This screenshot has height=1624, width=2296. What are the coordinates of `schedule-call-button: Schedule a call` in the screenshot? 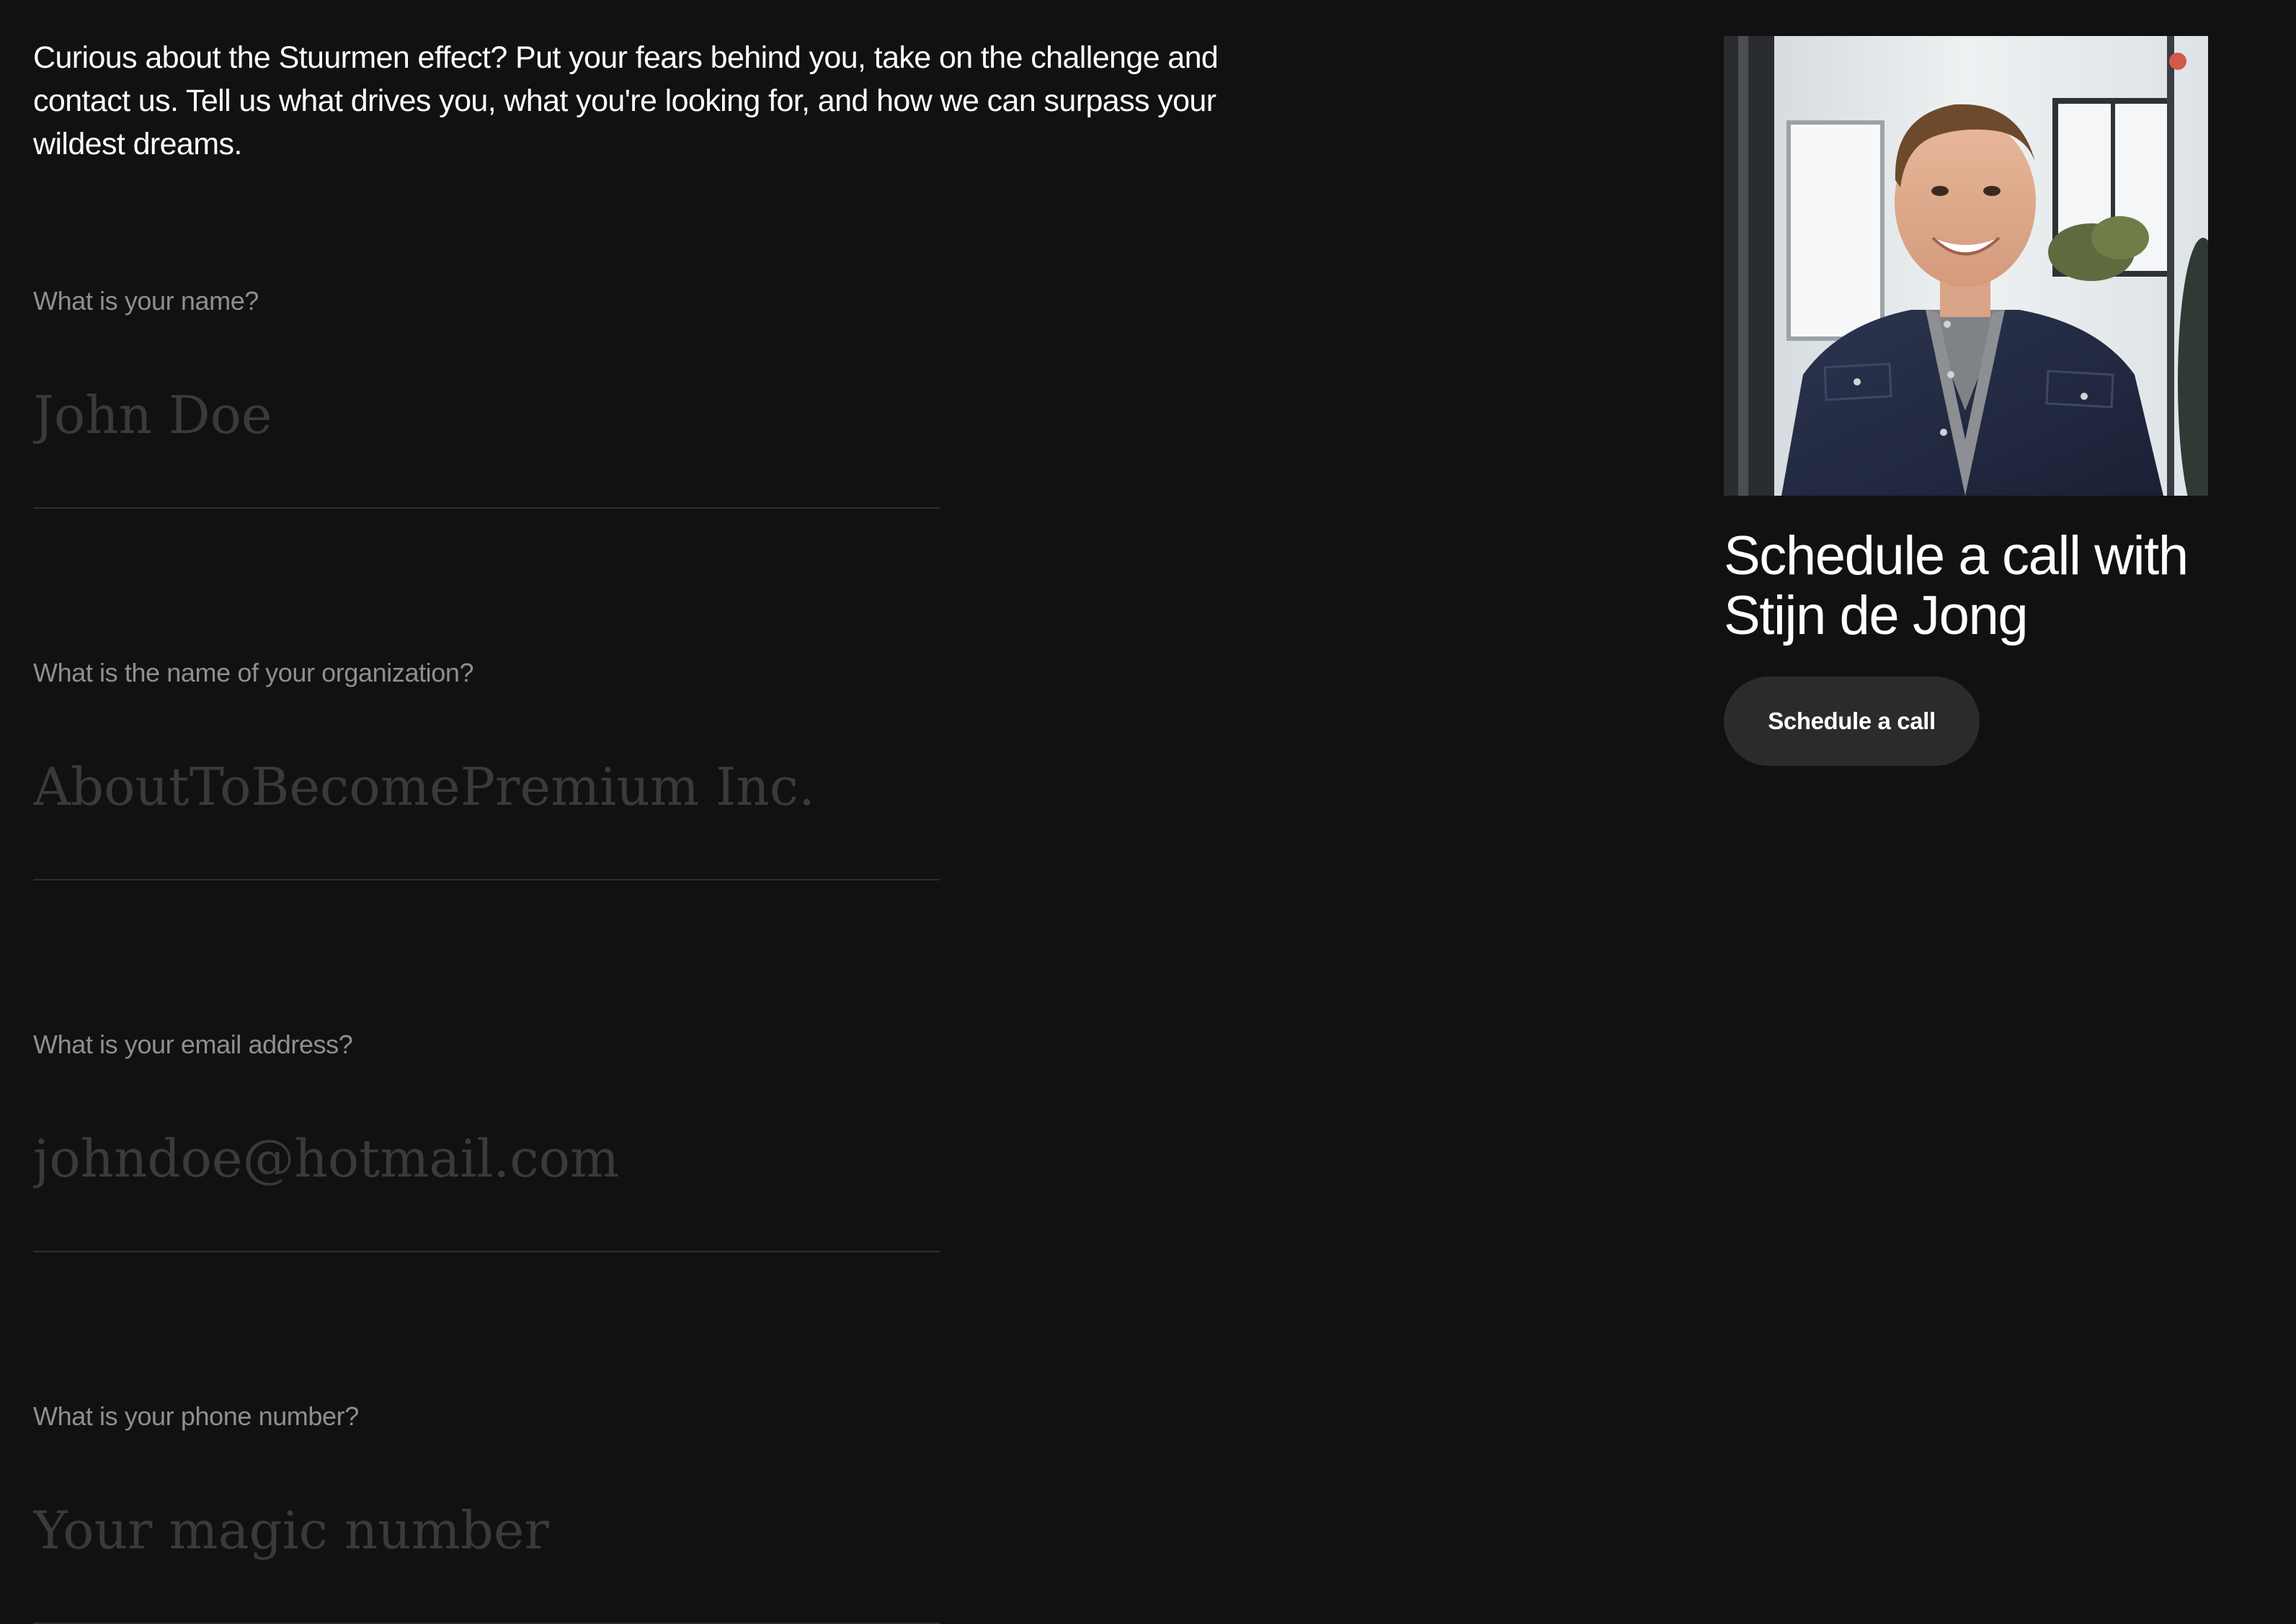 It's located at (1852, 721).